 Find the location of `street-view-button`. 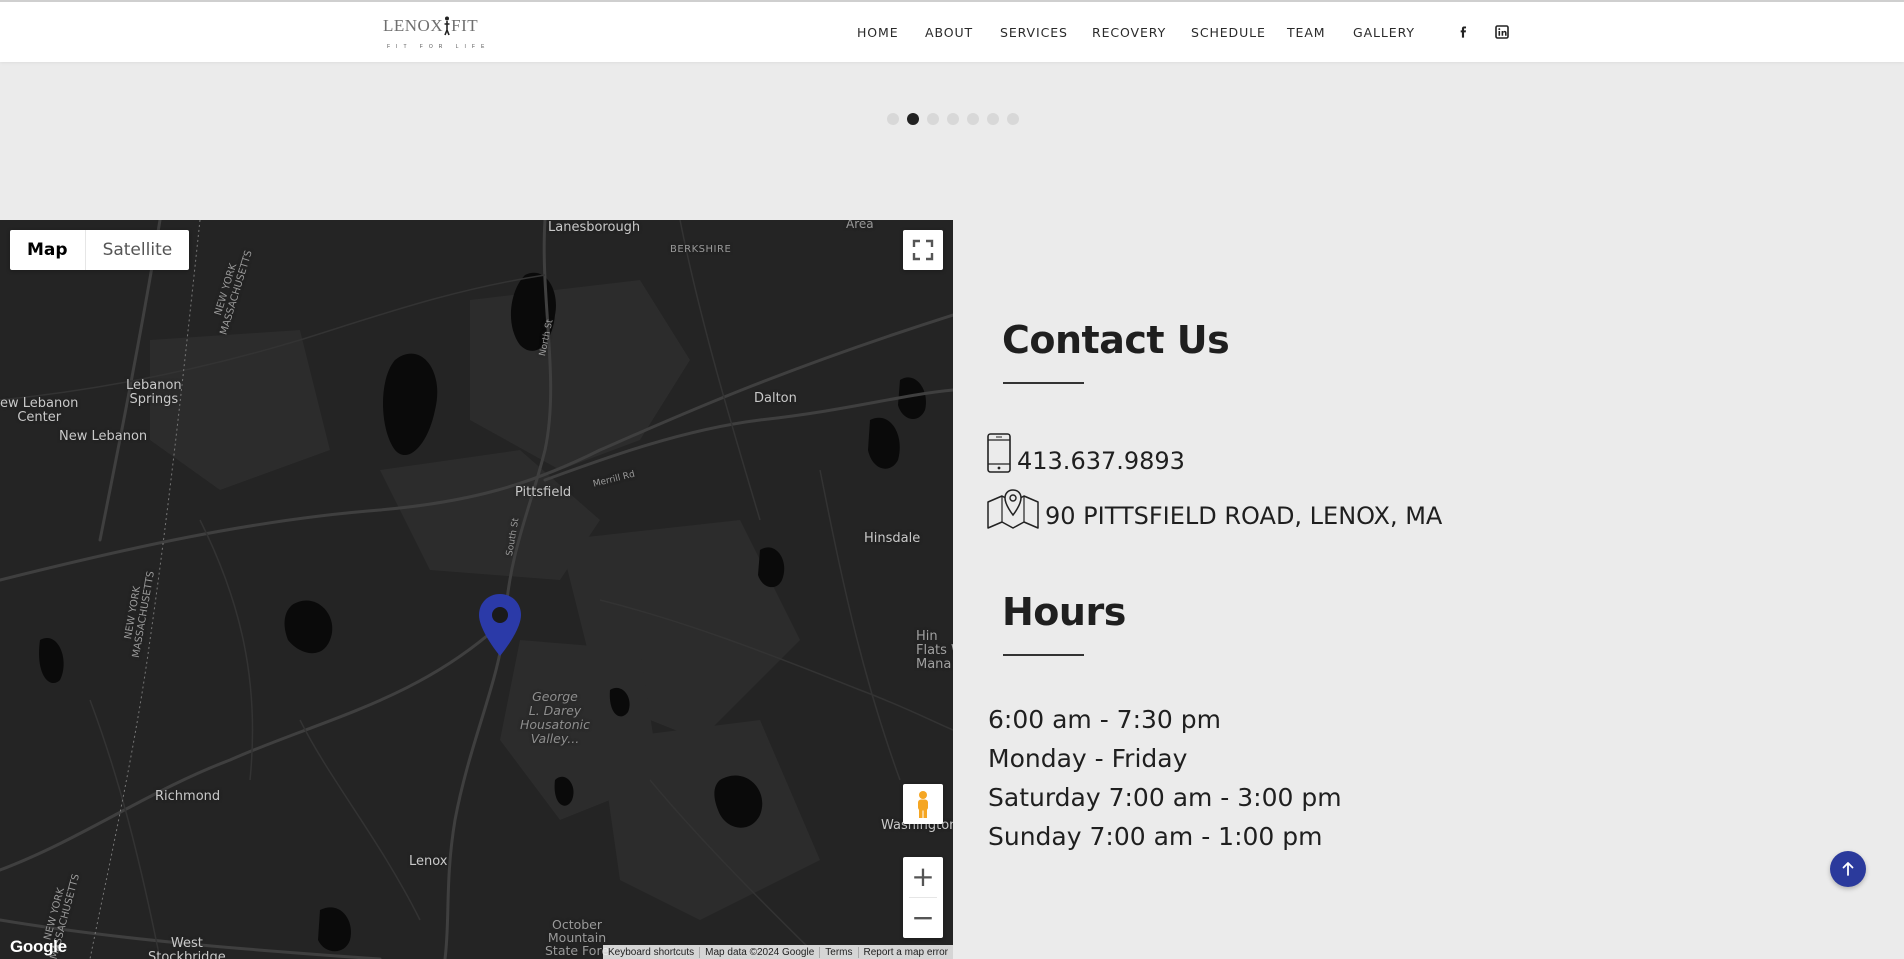

street-view-button is located at coordinates (923, 804).